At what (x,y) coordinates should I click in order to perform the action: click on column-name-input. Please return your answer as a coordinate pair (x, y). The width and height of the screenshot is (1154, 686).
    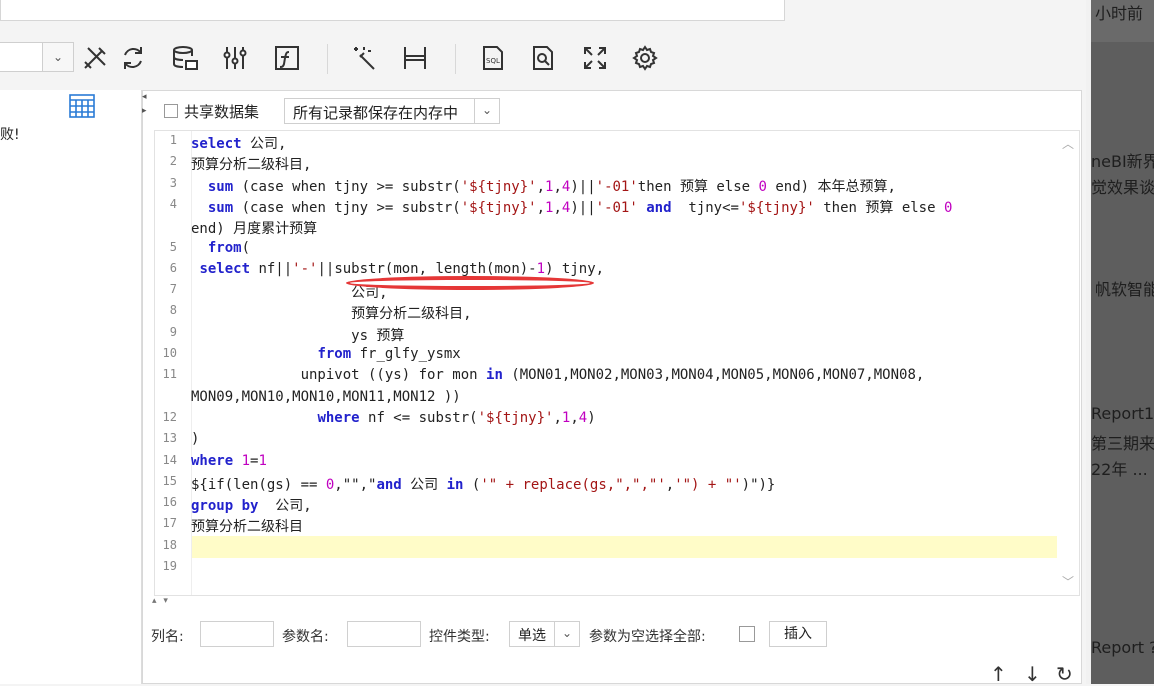
    Looking at the image, I should click on (237, 634).